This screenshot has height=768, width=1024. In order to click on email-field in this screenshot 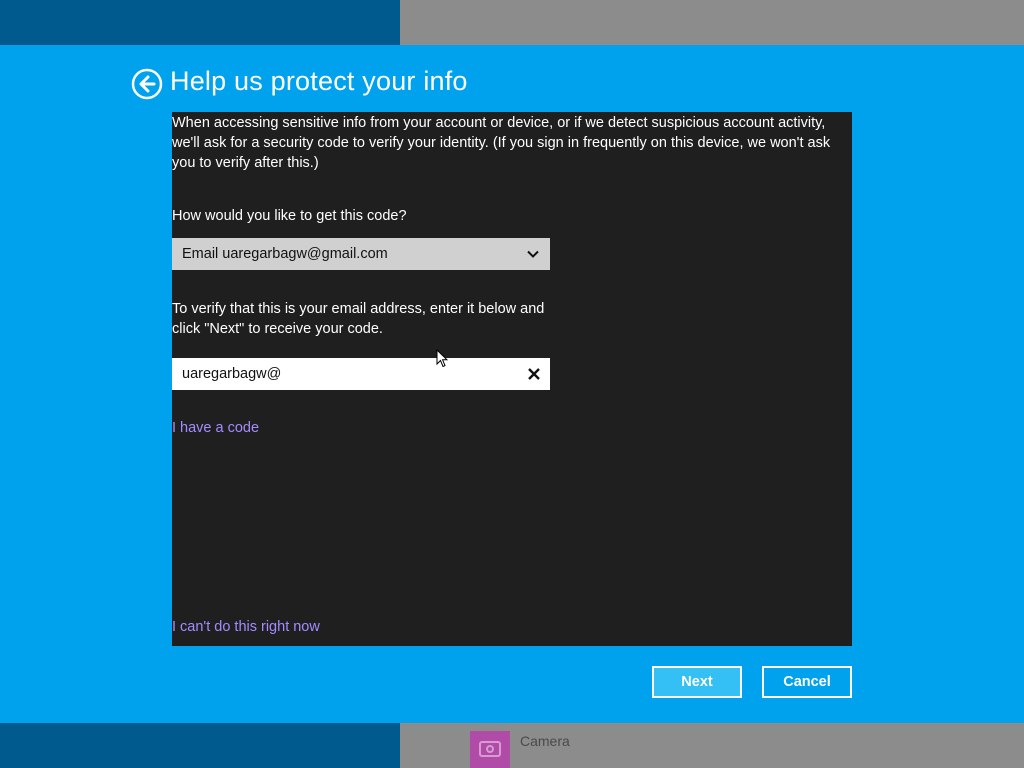, I will do `click(342, 374)`.